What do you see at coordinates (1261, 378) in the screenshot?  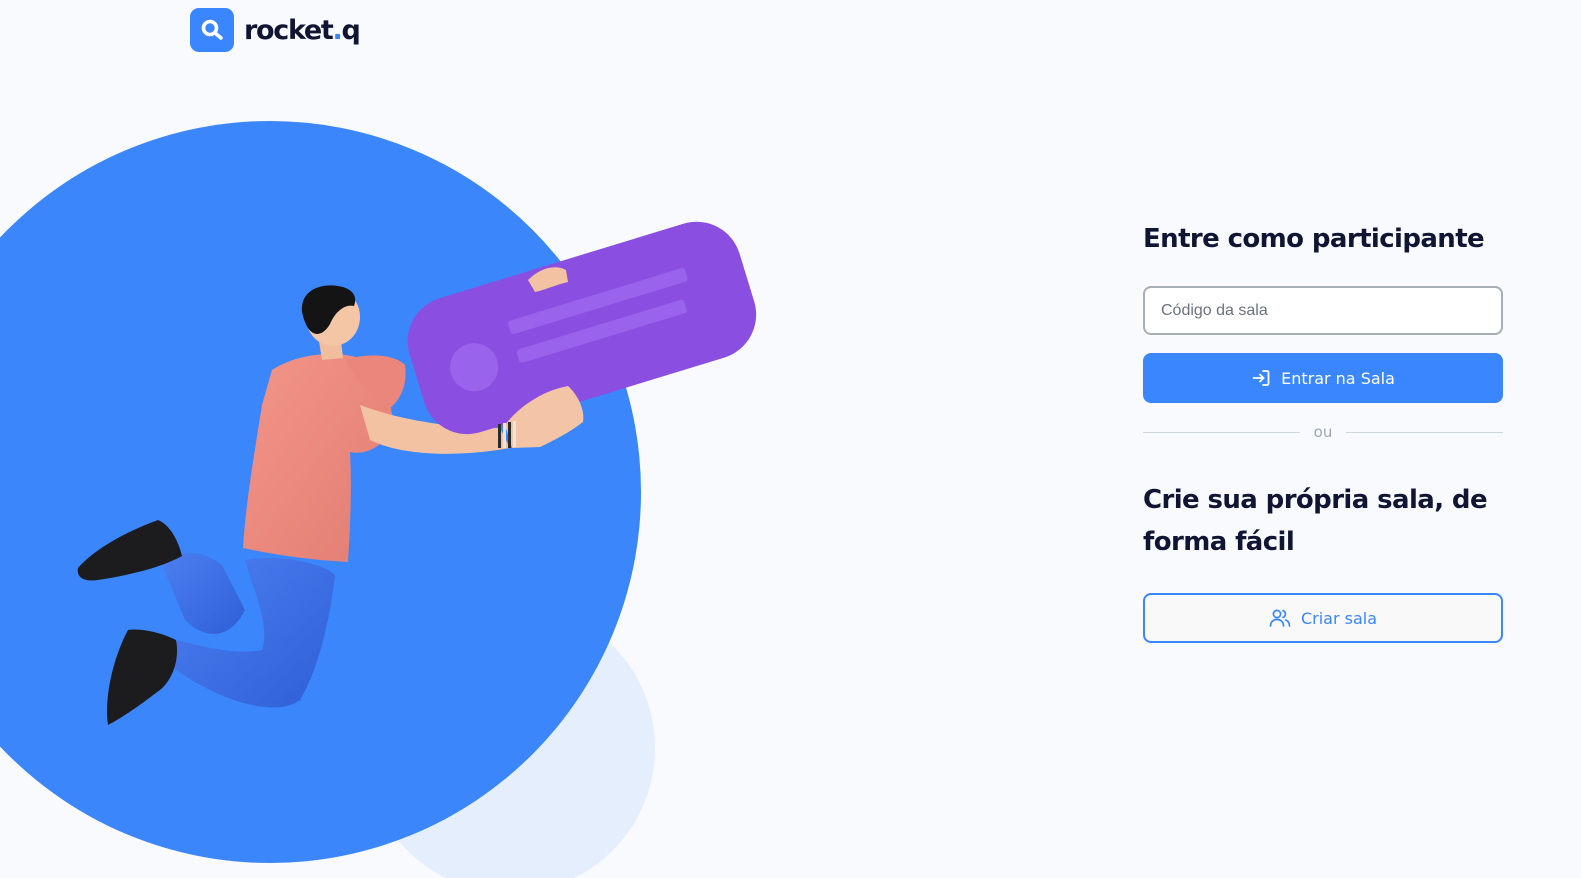 I see `login-icon` at bounding box center [1261, 378].